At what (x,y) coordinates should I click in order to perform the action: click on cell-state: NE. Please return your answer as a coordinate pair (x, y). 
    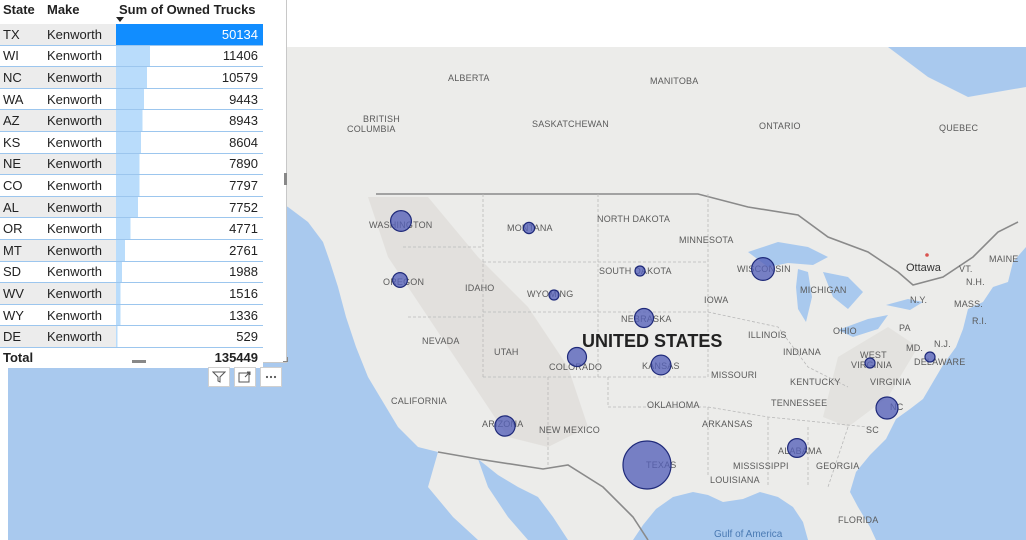
    Looking at the image, I should click on (22, 164).